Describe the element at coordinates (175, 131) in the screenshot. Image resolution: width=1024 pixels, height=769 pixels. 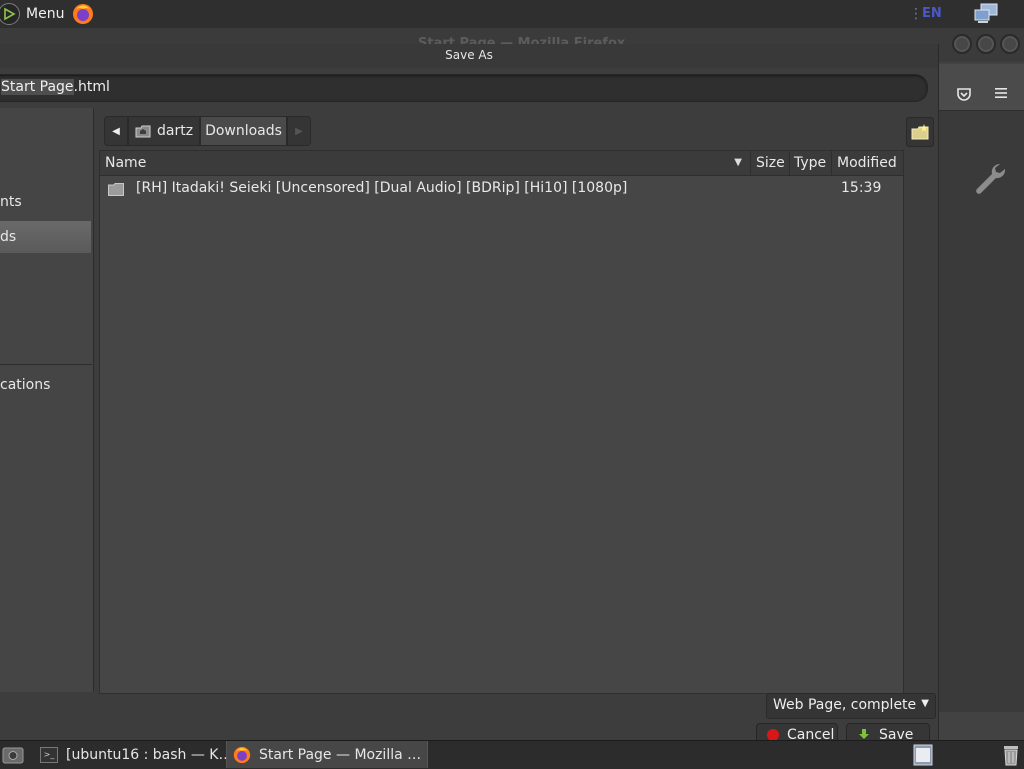
I see `path-home-label: dartz` at that location.